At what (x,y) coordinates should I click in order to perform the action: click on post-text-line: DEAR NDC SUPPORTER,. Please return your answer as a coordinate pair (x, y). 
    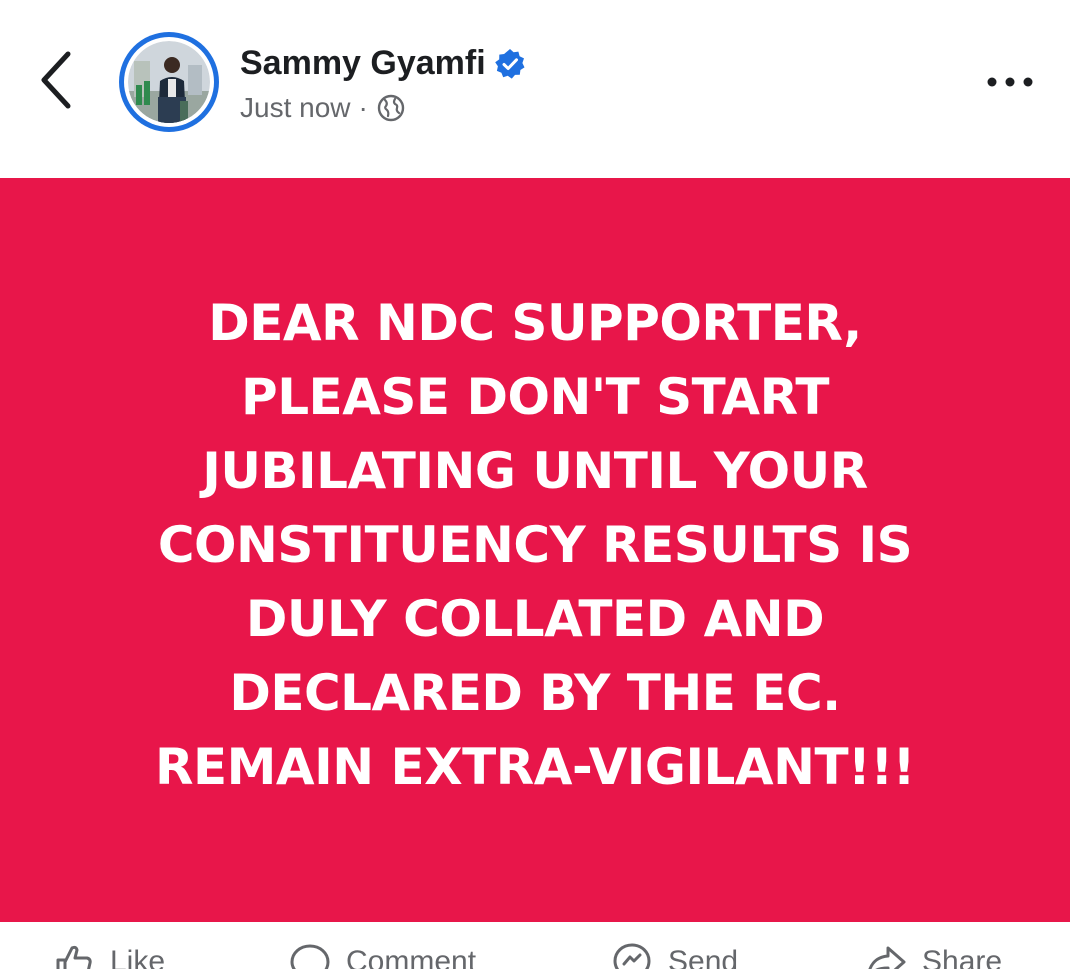
    Looking at the image, I should click on (535, 323).